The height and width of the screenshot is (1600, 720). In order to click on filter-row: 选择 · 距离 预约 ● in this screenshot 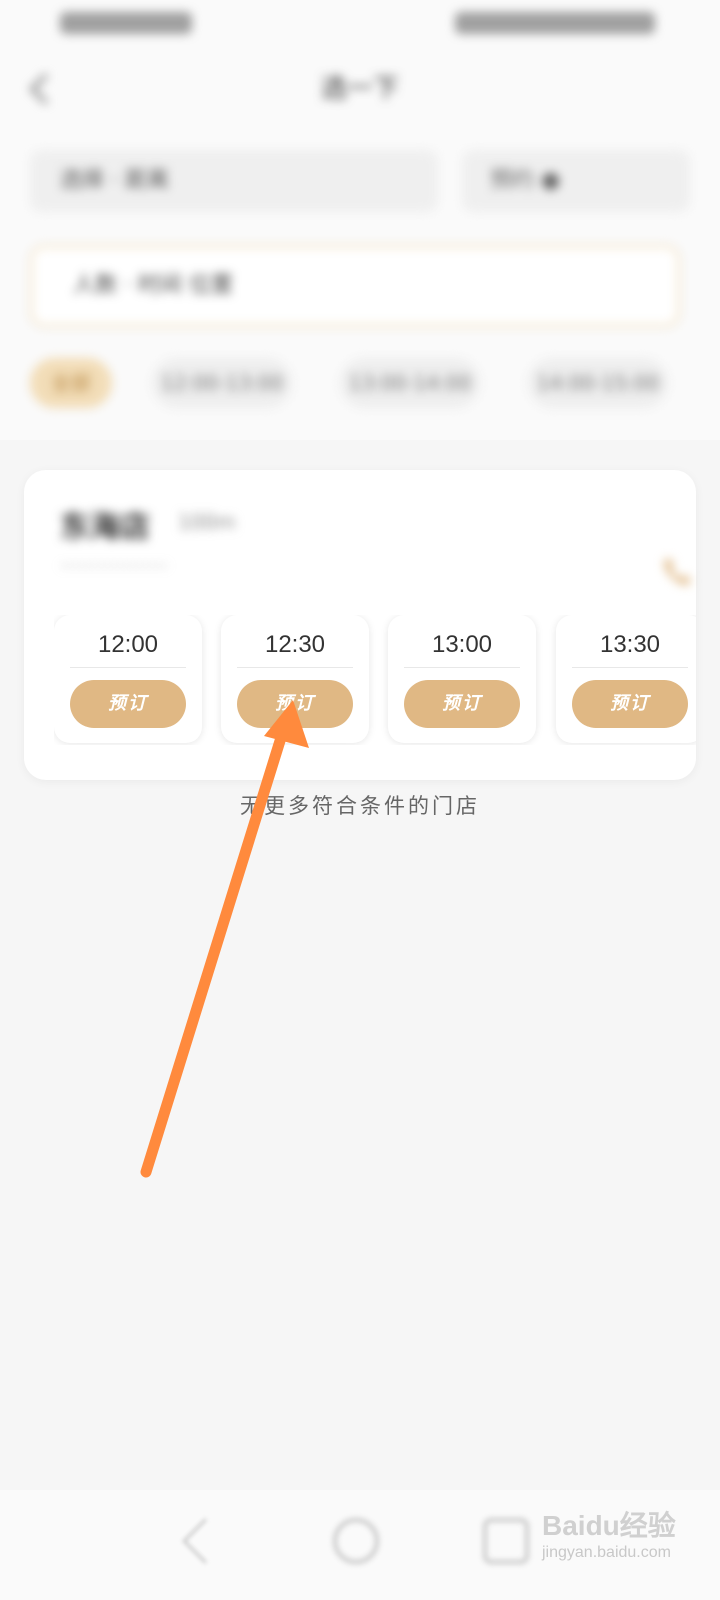, I will do `click(360, 181)`.